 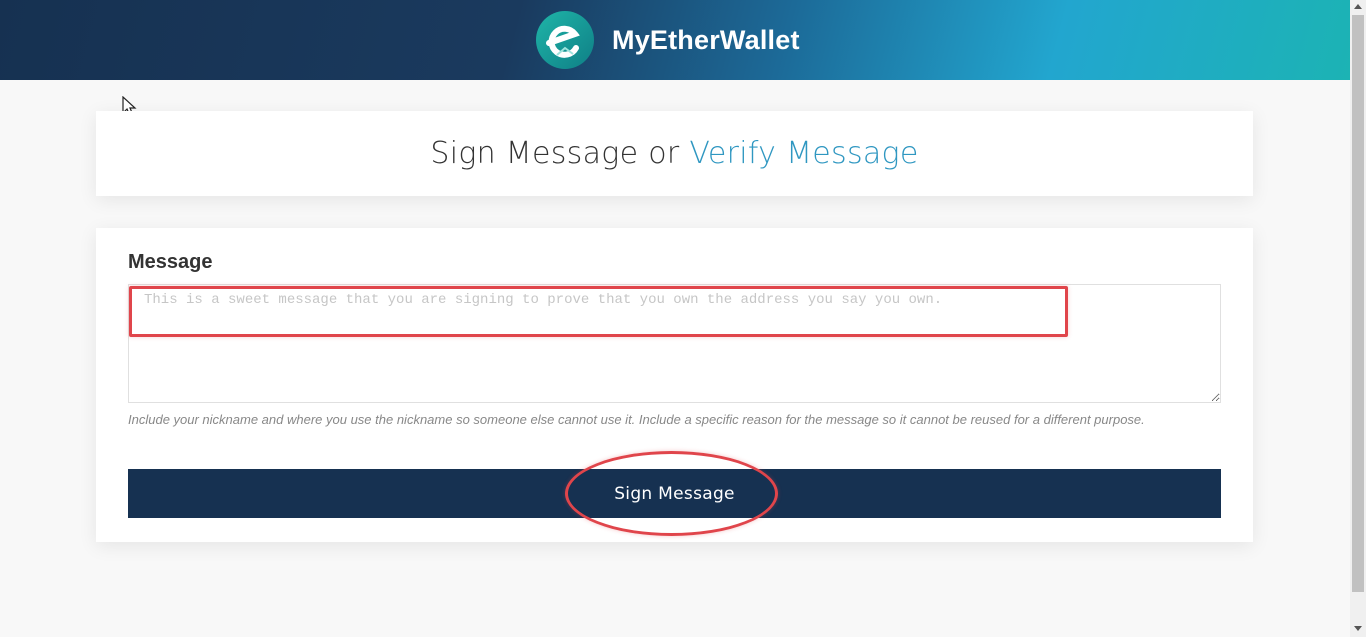 I want to click on message-input, so click(x=674, y=343).